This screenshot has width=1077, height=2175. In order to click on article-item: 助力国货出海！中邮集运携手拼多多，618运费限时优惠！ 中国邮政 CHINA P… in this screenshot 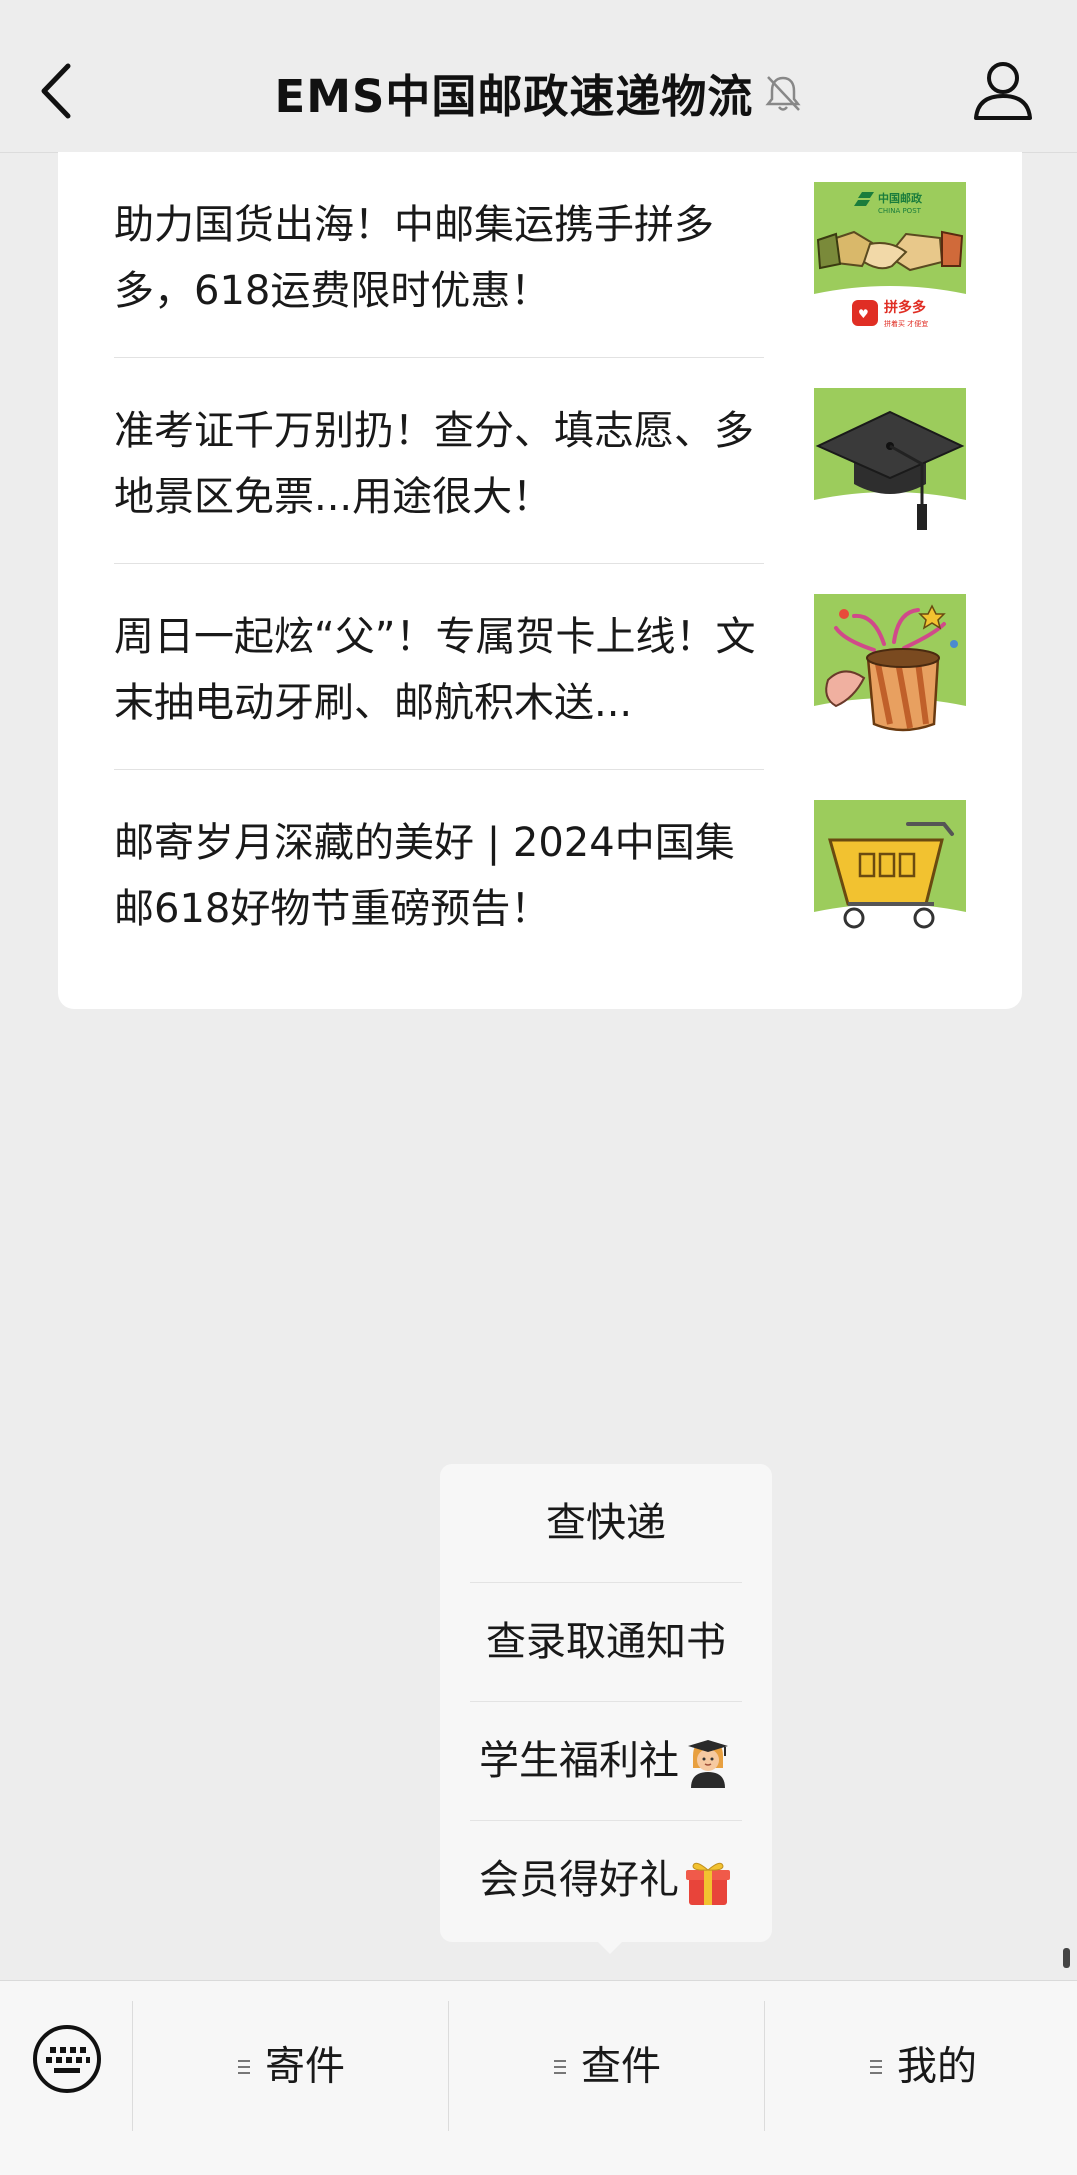, I will do `click(540, 255)`.